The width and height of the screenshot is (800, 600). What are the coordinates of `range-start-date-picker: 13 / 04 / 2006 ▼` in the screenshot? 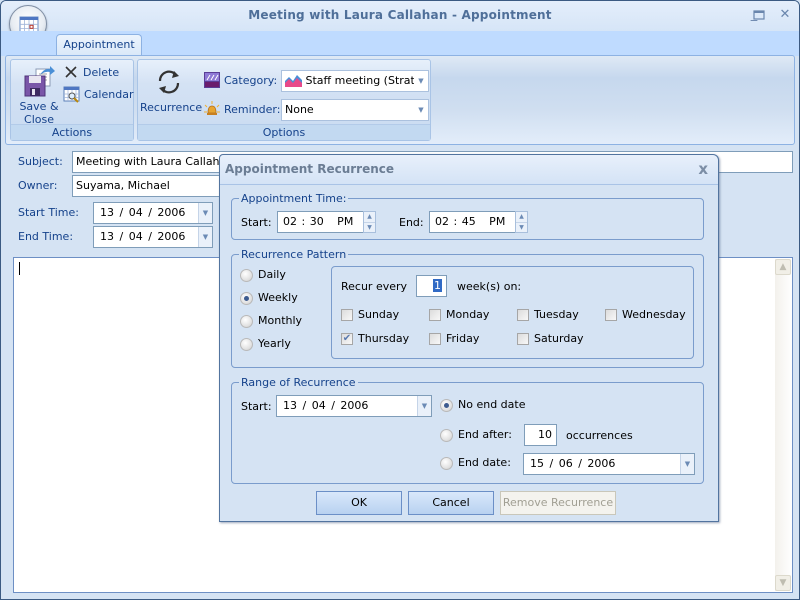 It's located at (354, 406).